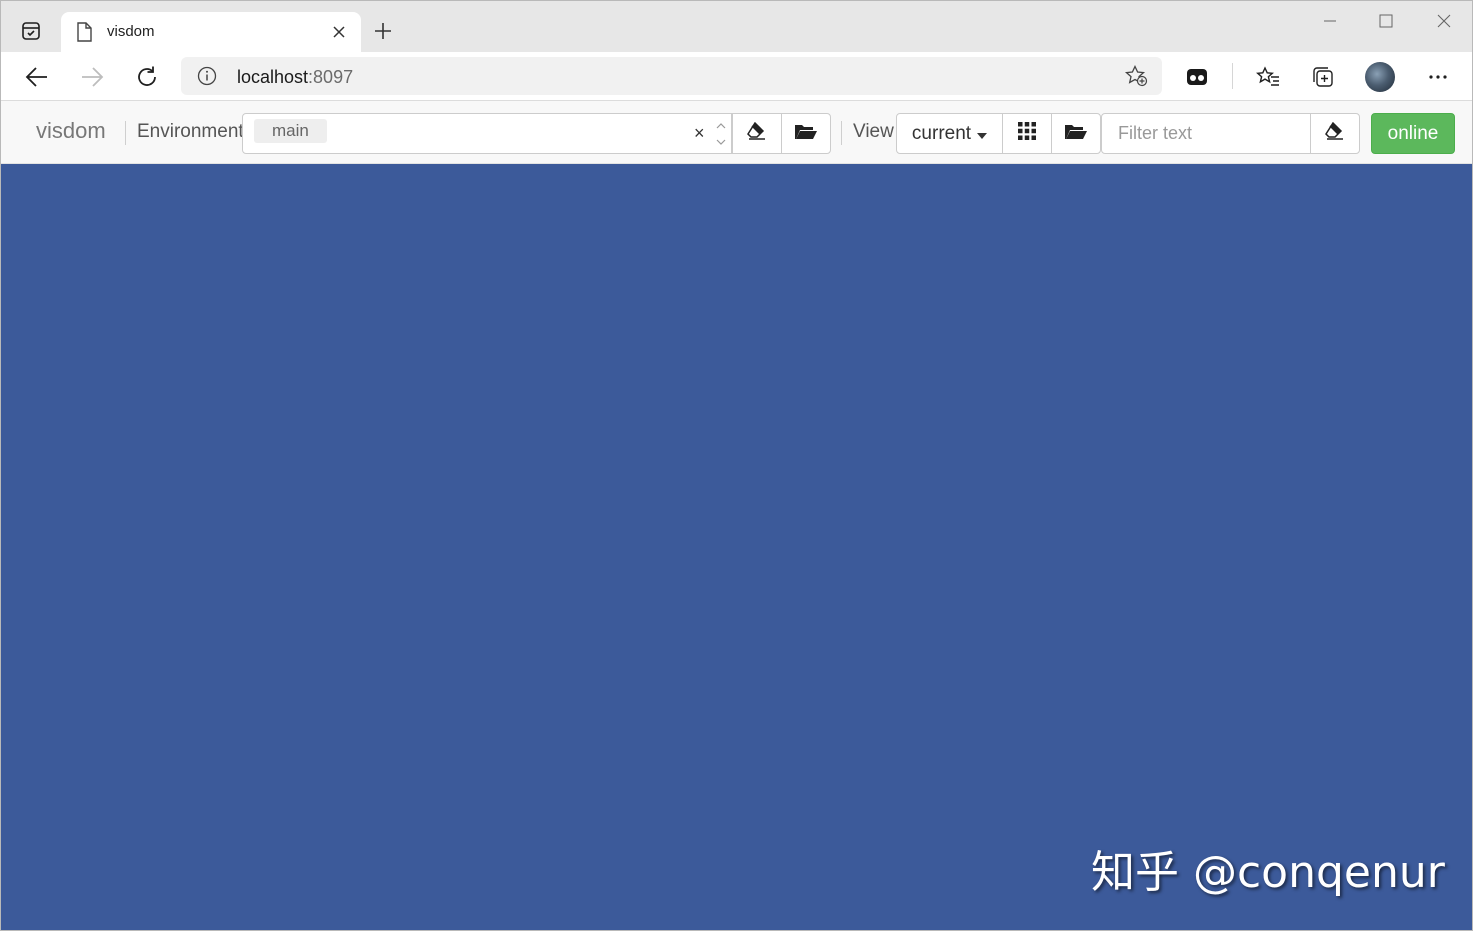 The height and width of the screenshot is (931, 1473). I want to click on clear-filter-button, so click(1335, 133).